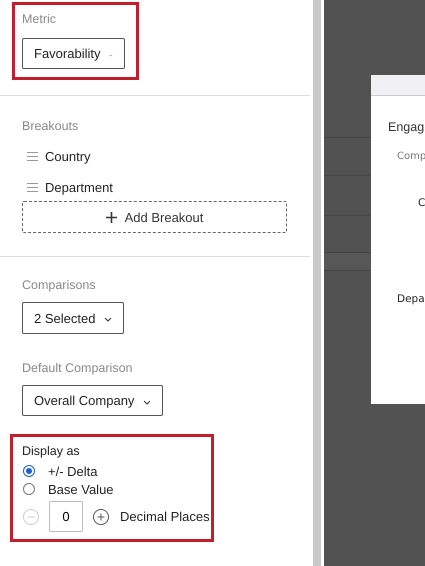 The image size is (425, 566). What do you see at coordinates (111, 217) in the screenshot?
I see `plus-icon` at bounding box center [111, 217].